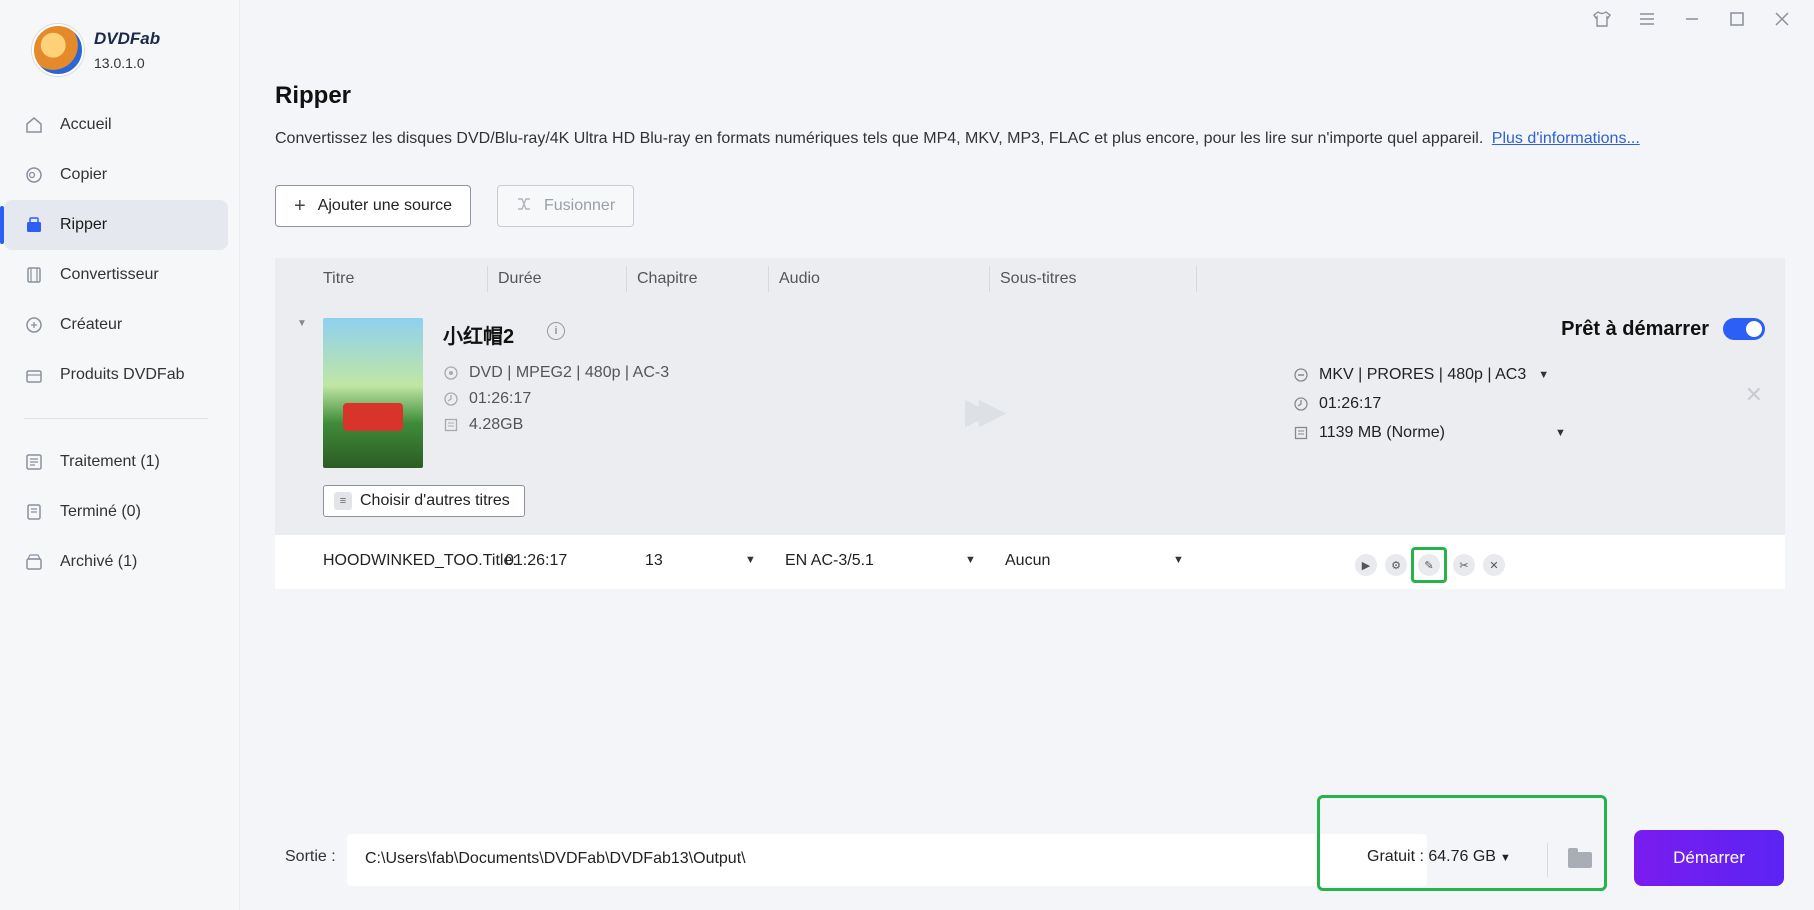  Describe the element at coordinates (110, 461) in the screenshot. I see `sidebar-item-label: Traitement (1)` at that location.